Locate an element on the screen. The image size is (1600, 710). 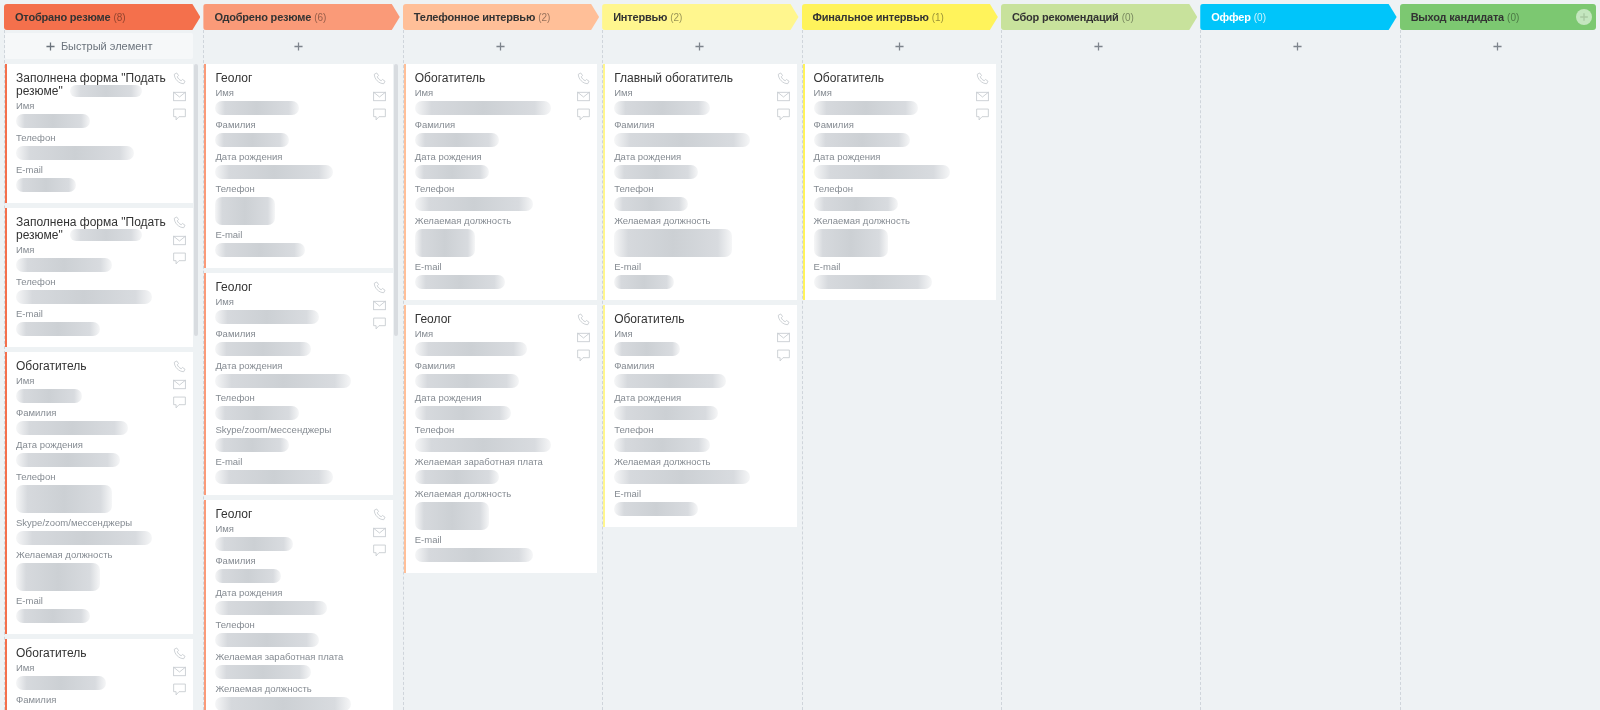
stage-title: Выход кандидата is located at coordinates (1457, 17).